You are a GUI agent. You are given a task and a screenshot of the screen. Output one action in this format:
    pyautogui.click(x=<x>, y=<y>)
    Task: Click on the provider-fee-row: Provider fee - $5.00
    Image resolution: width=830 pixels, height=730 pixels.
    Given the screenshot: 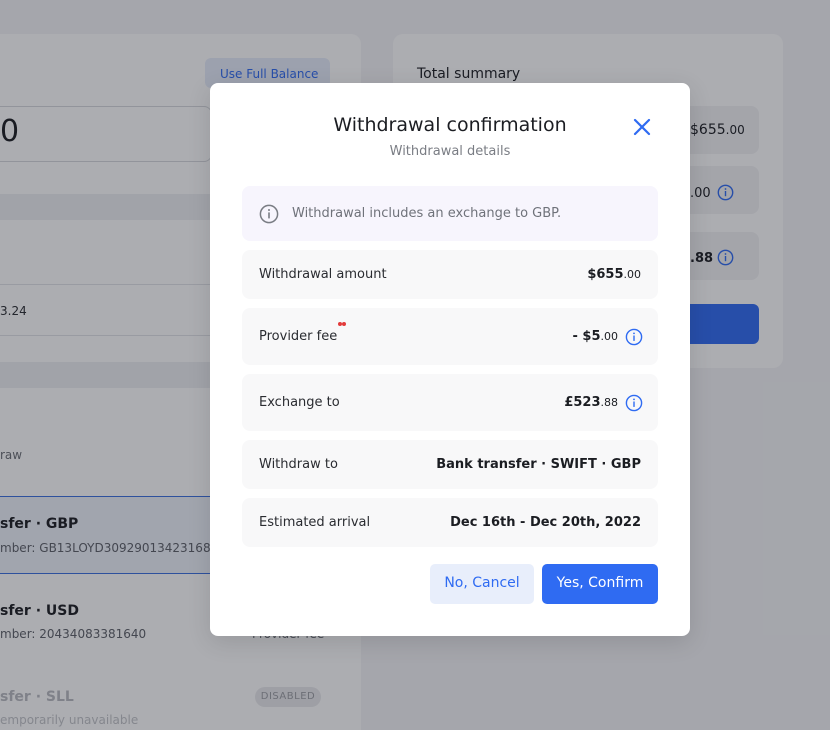 What is the action you would take?
    pyautogui.click(x=450, y=336)
    